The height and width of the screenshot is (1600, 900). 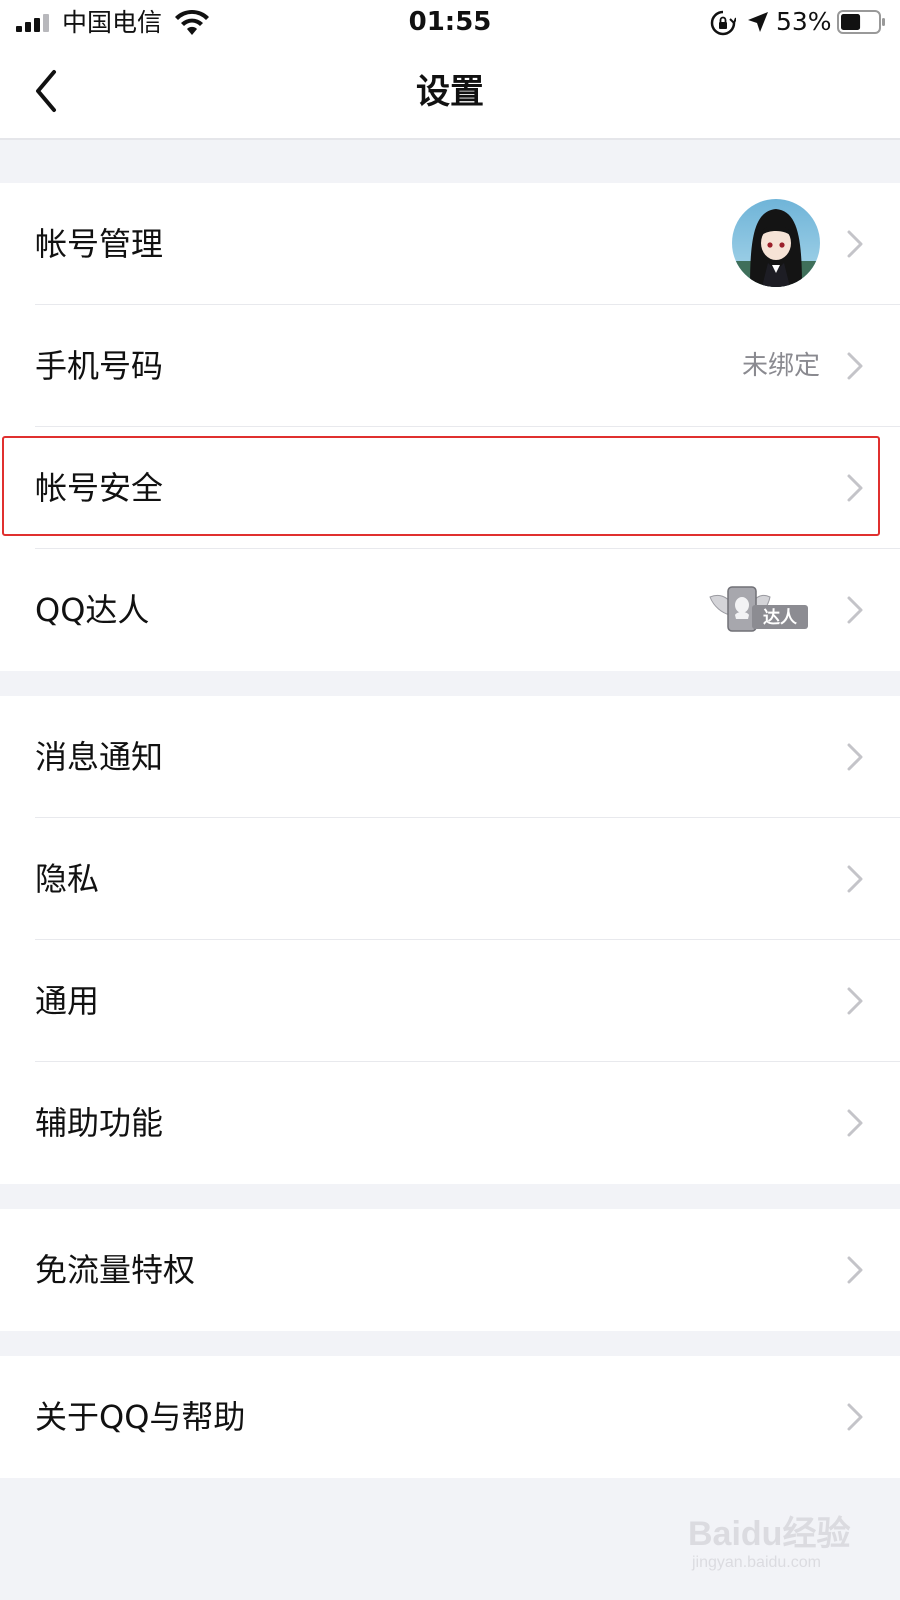 What do you see at coordinates (67, 879) in the screenshot?
I see `settings-item-label: 隐私` at bounding box center [67, 879].